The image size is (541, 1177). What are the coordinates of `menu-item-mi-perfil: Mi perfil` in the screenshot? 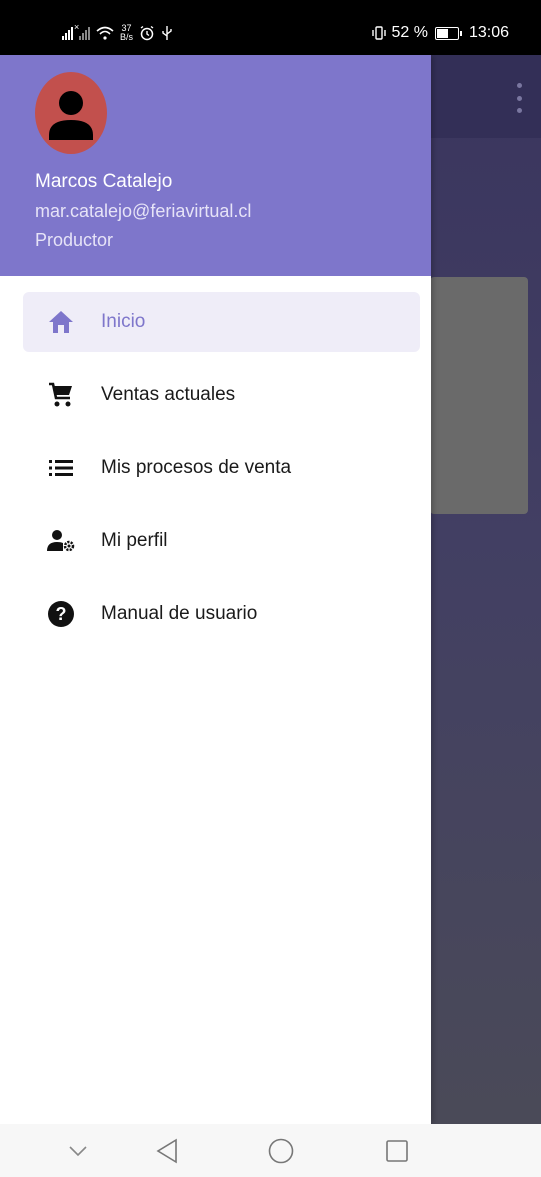 It's located at (221, 541).